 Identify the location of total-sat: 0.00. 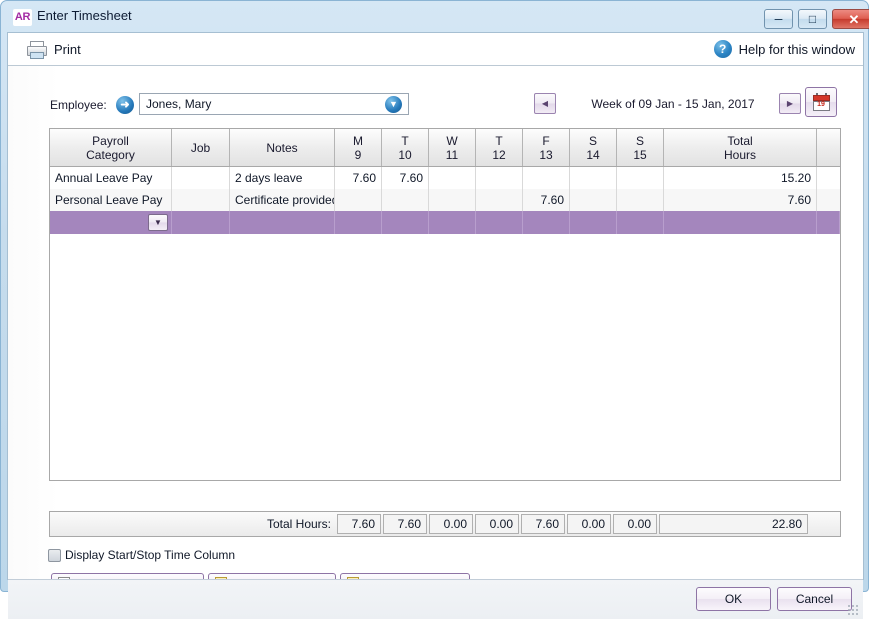
(589, 524).